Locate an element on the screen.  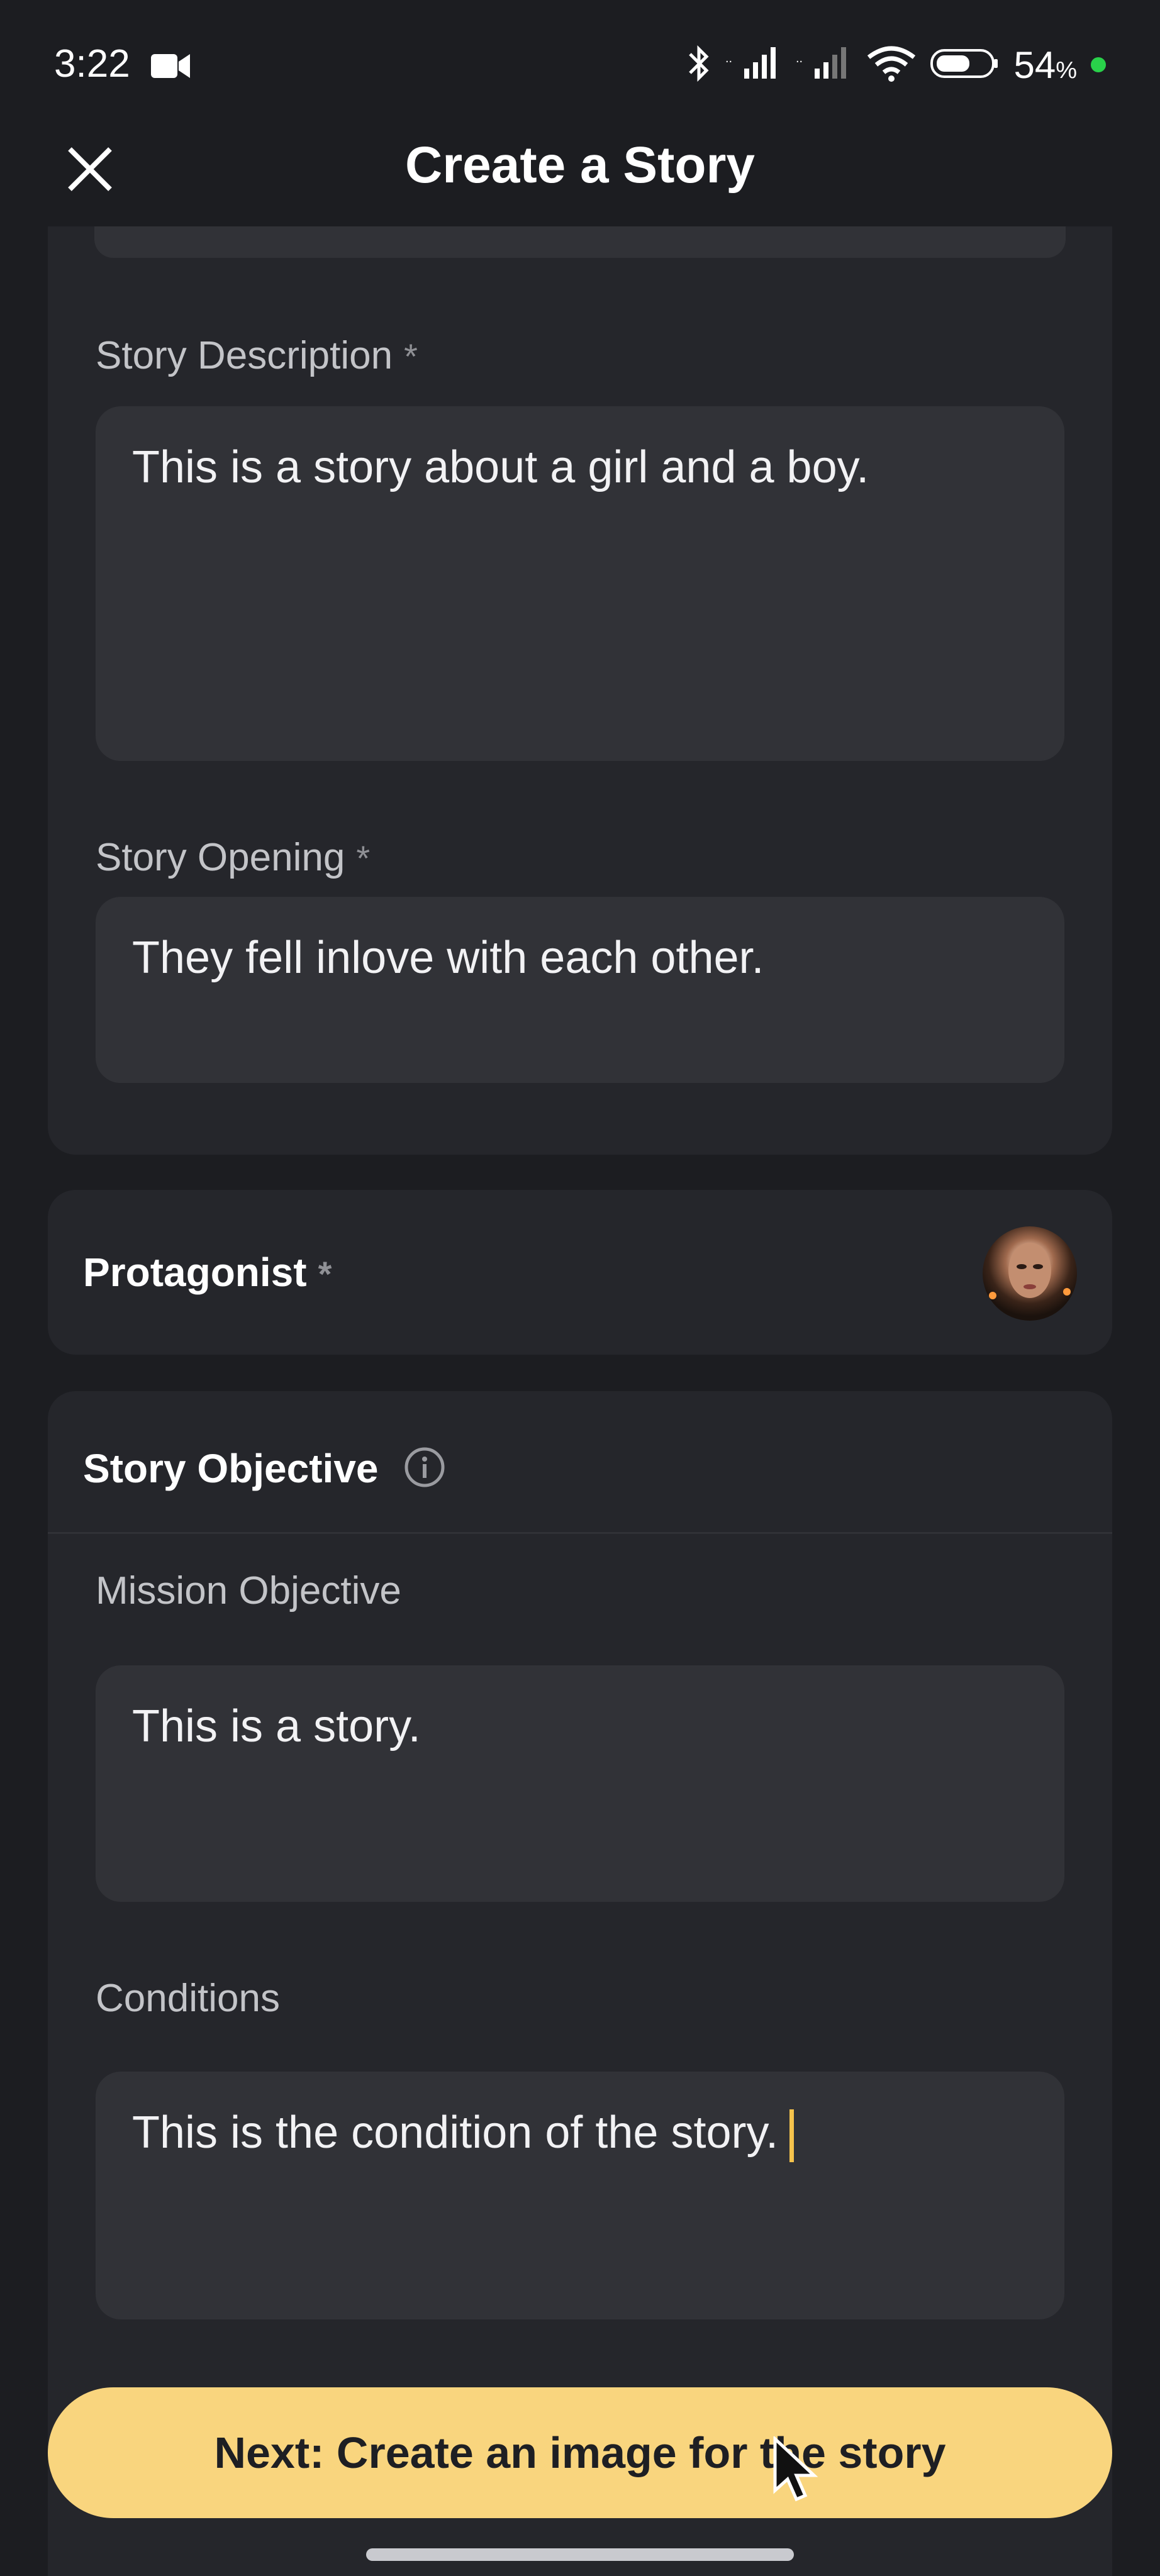
status-icons: .. .. 54% is located at coordinates (896, 65).